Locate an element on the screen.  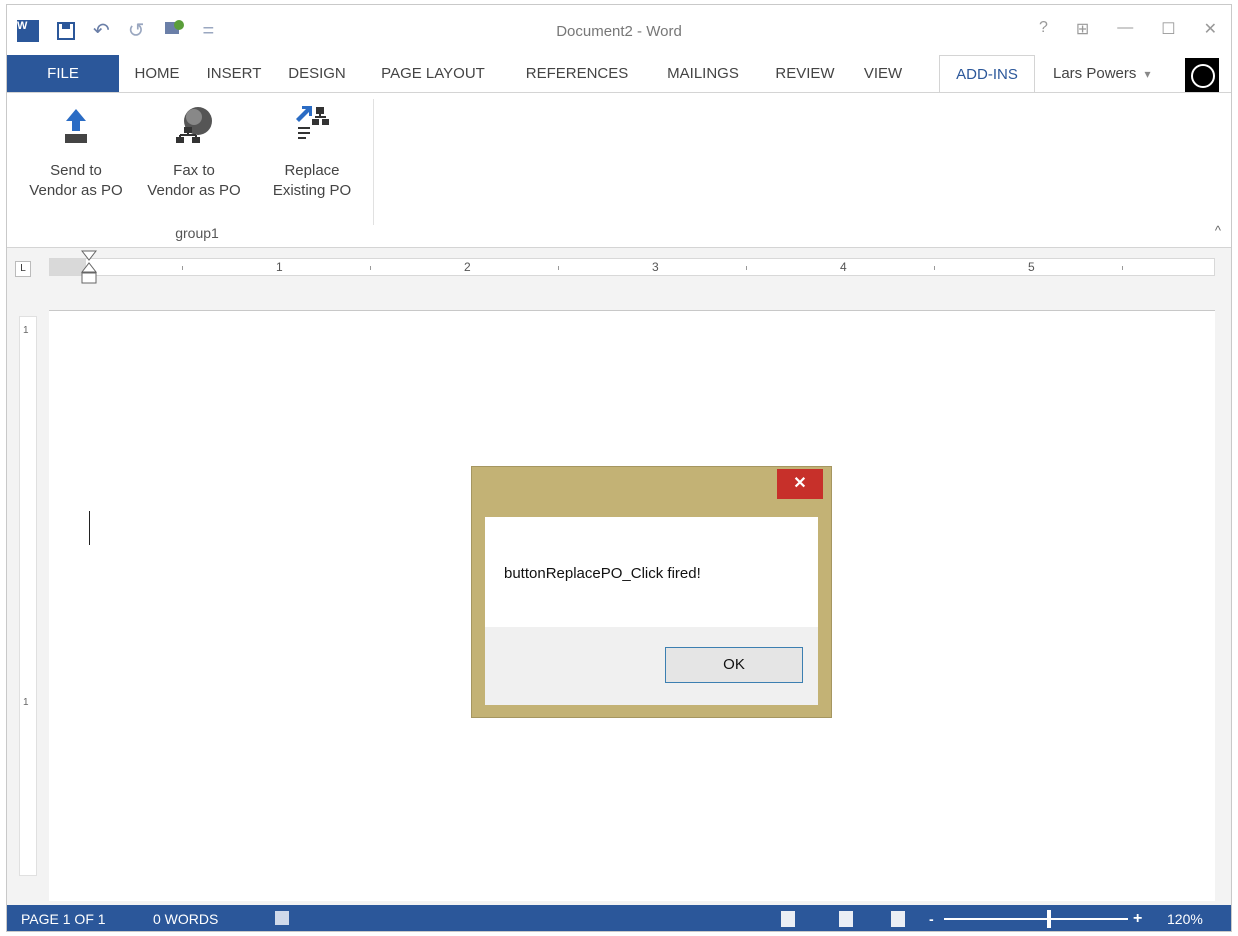
proofing-icon is located at coordinates (282, 918).